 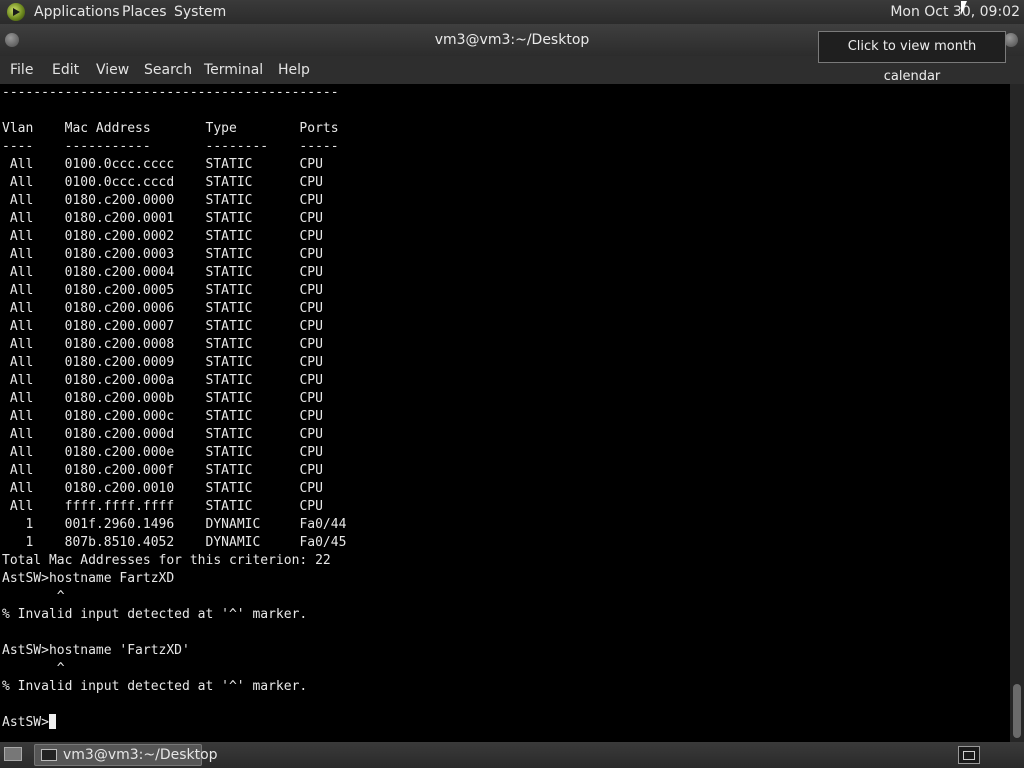 What do you see at coordinates (162, 488) in the screenshot?
I see `table-row: All 0180.c200.0010 STATIC CPU` at bounding box center [162, 488].